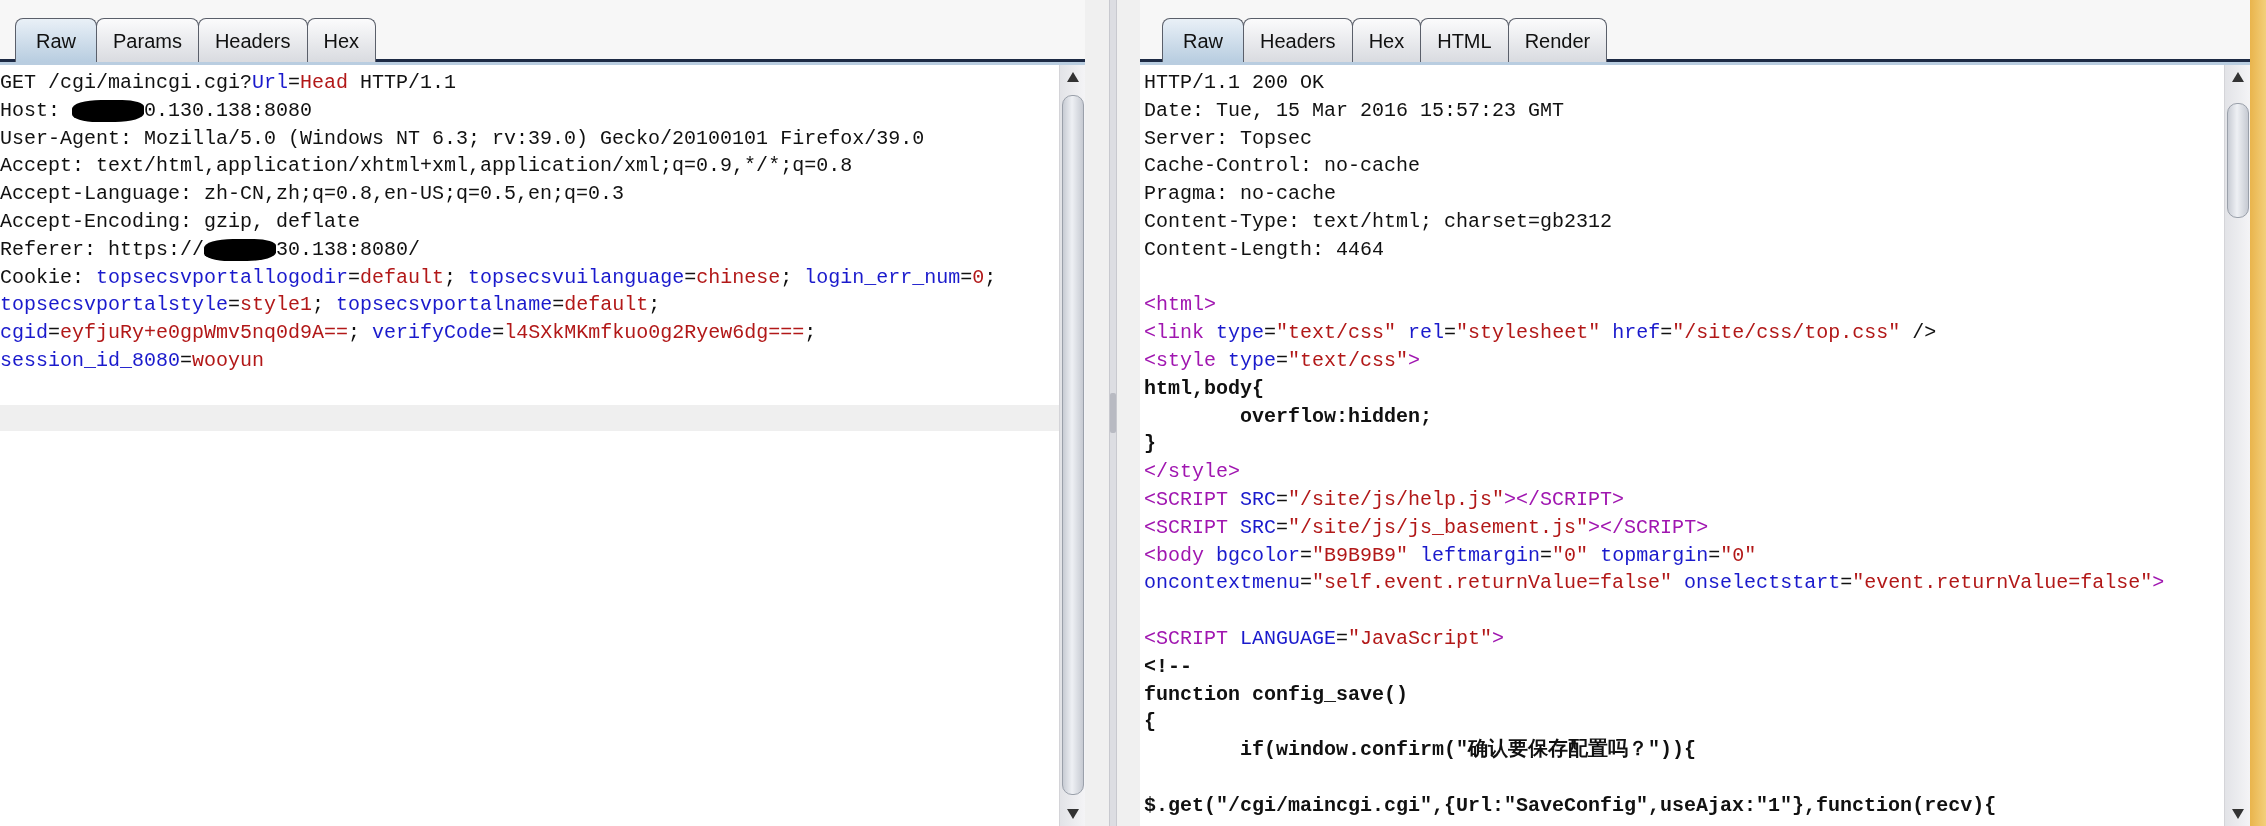 This screenshot has width=2266, height=826. I want to click on code-line: overflow:hidden;, so click(1336, 416).